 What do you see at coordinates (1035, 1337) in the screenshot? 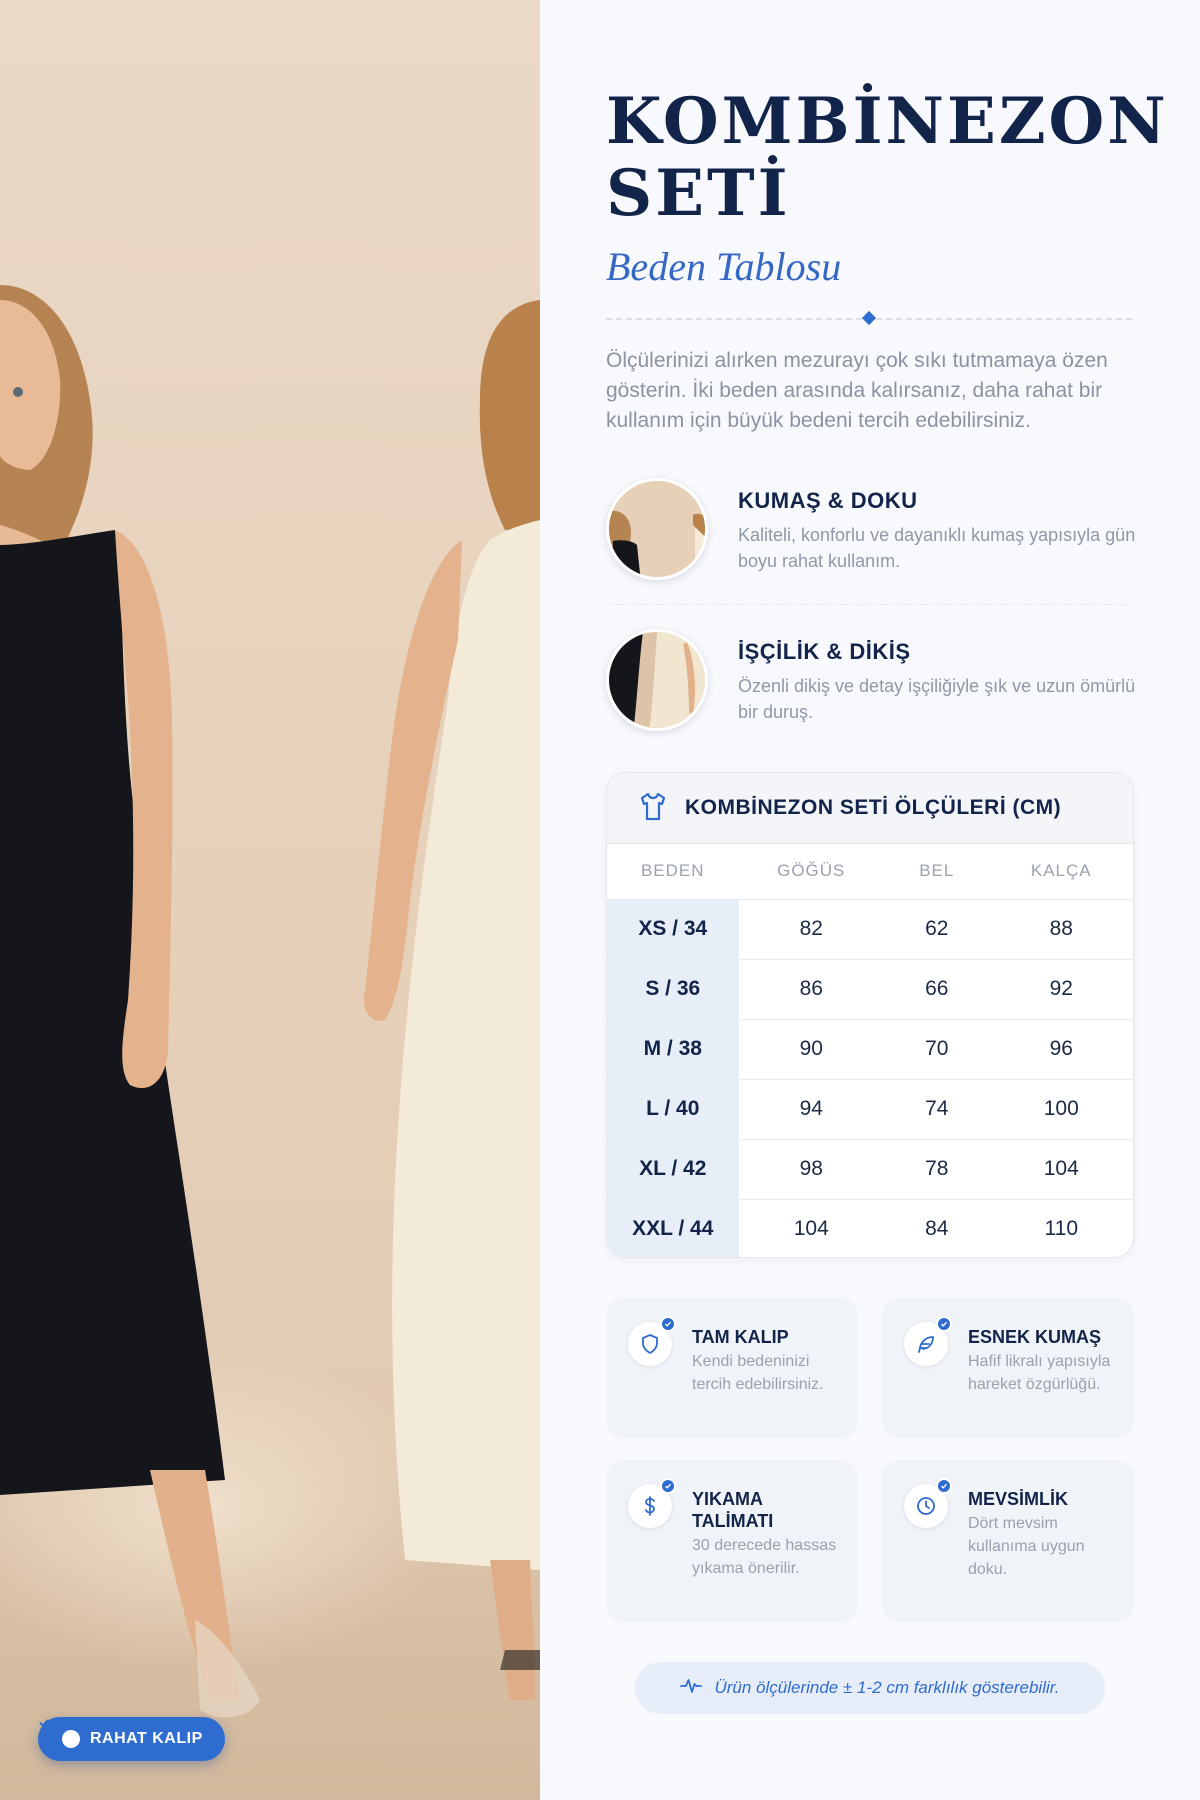
I see `info-card-stretch-title: ESNEK KUMAŞ` at bounding box center [1035, 1337].